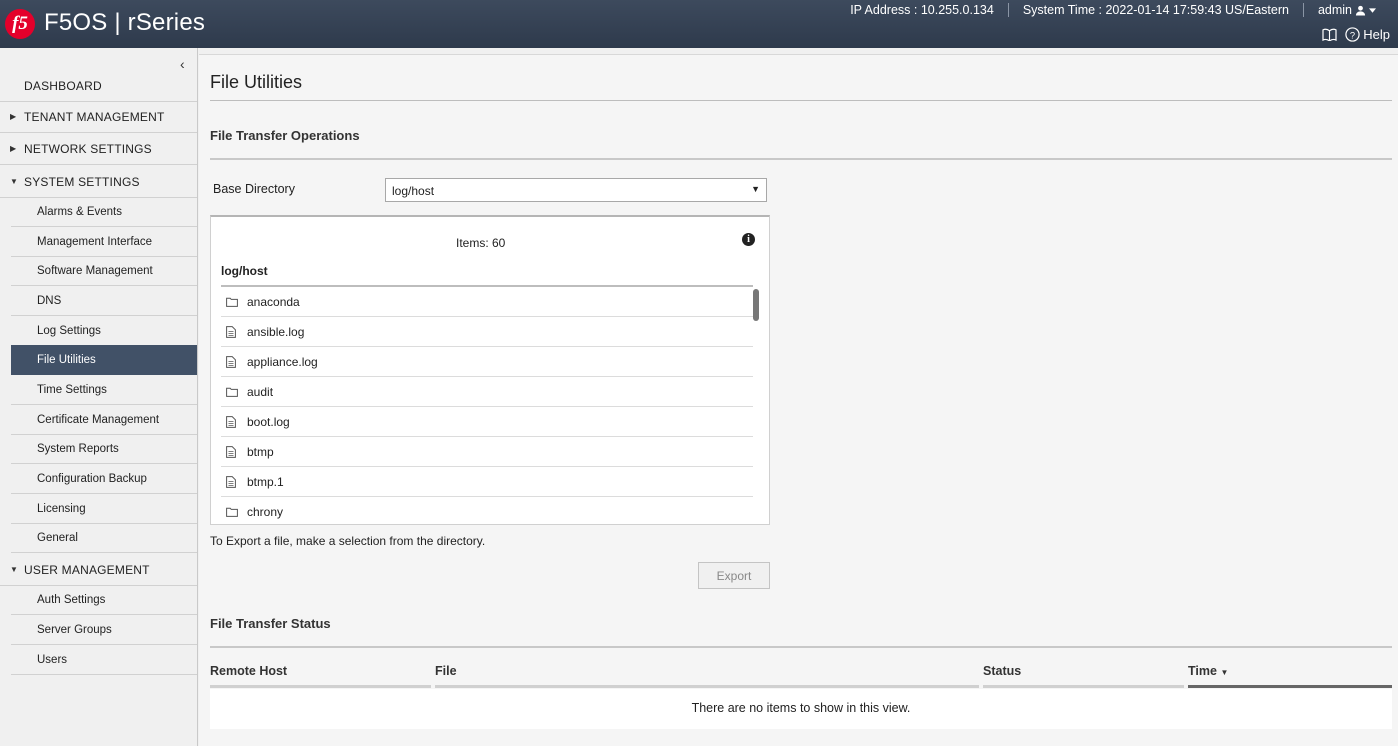  Describe the element at coordinates (487, 510) in the screenshot. I see `file-row: chrony` at that location.